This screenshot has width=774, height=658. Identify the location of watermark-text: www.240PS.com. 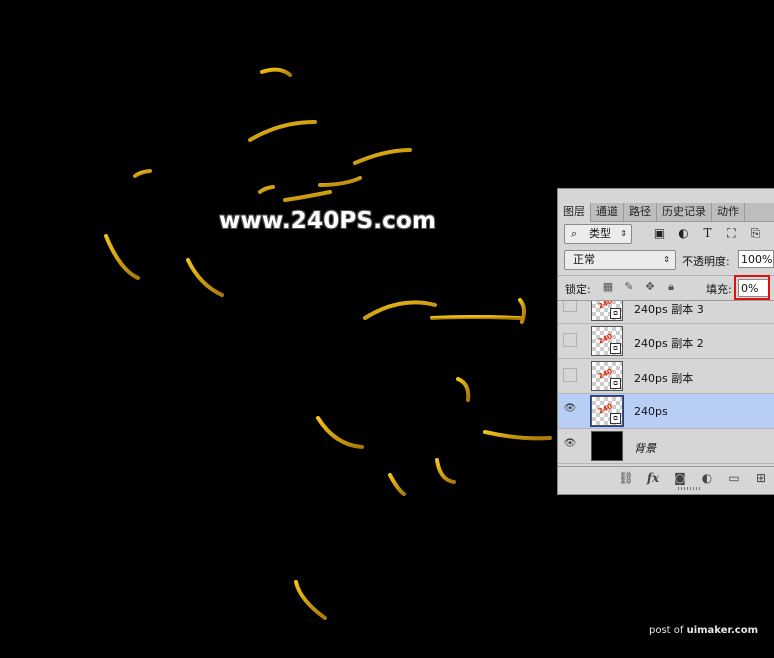
(328, 221).